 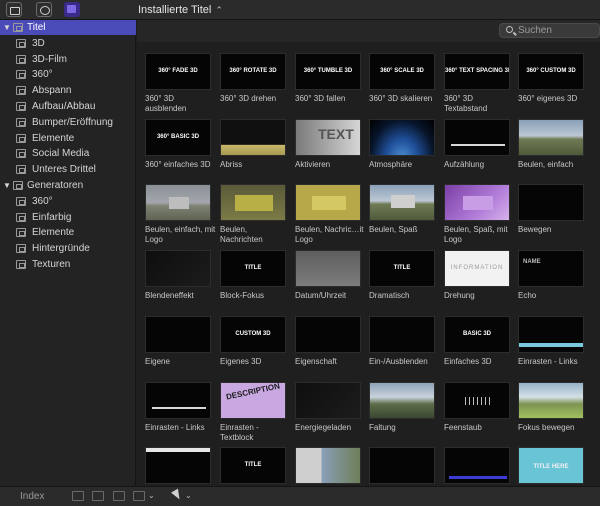 What do you see at coordinates (253, 71) in the screenshot?
I see `title-thumbnail: 360° ROTATE 3D` at bounding box center [253, 71].